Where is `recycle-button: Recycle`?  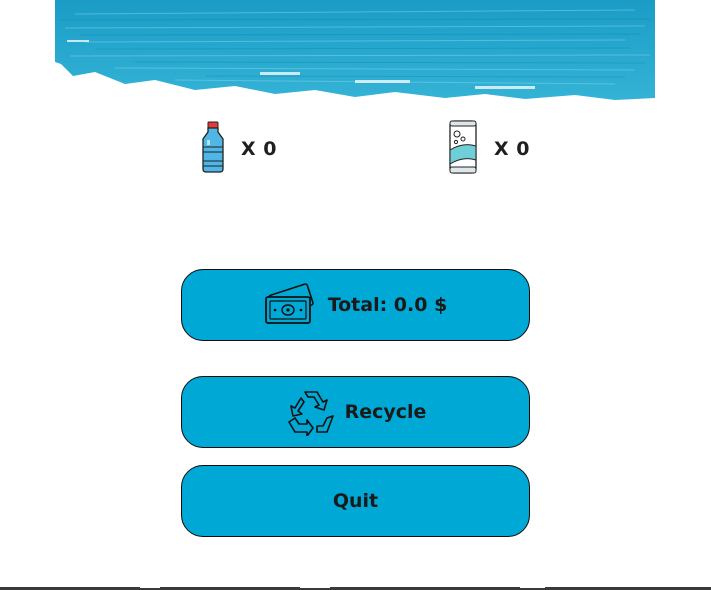
recycle-button: Recycle is located at coordinates (355, 412).